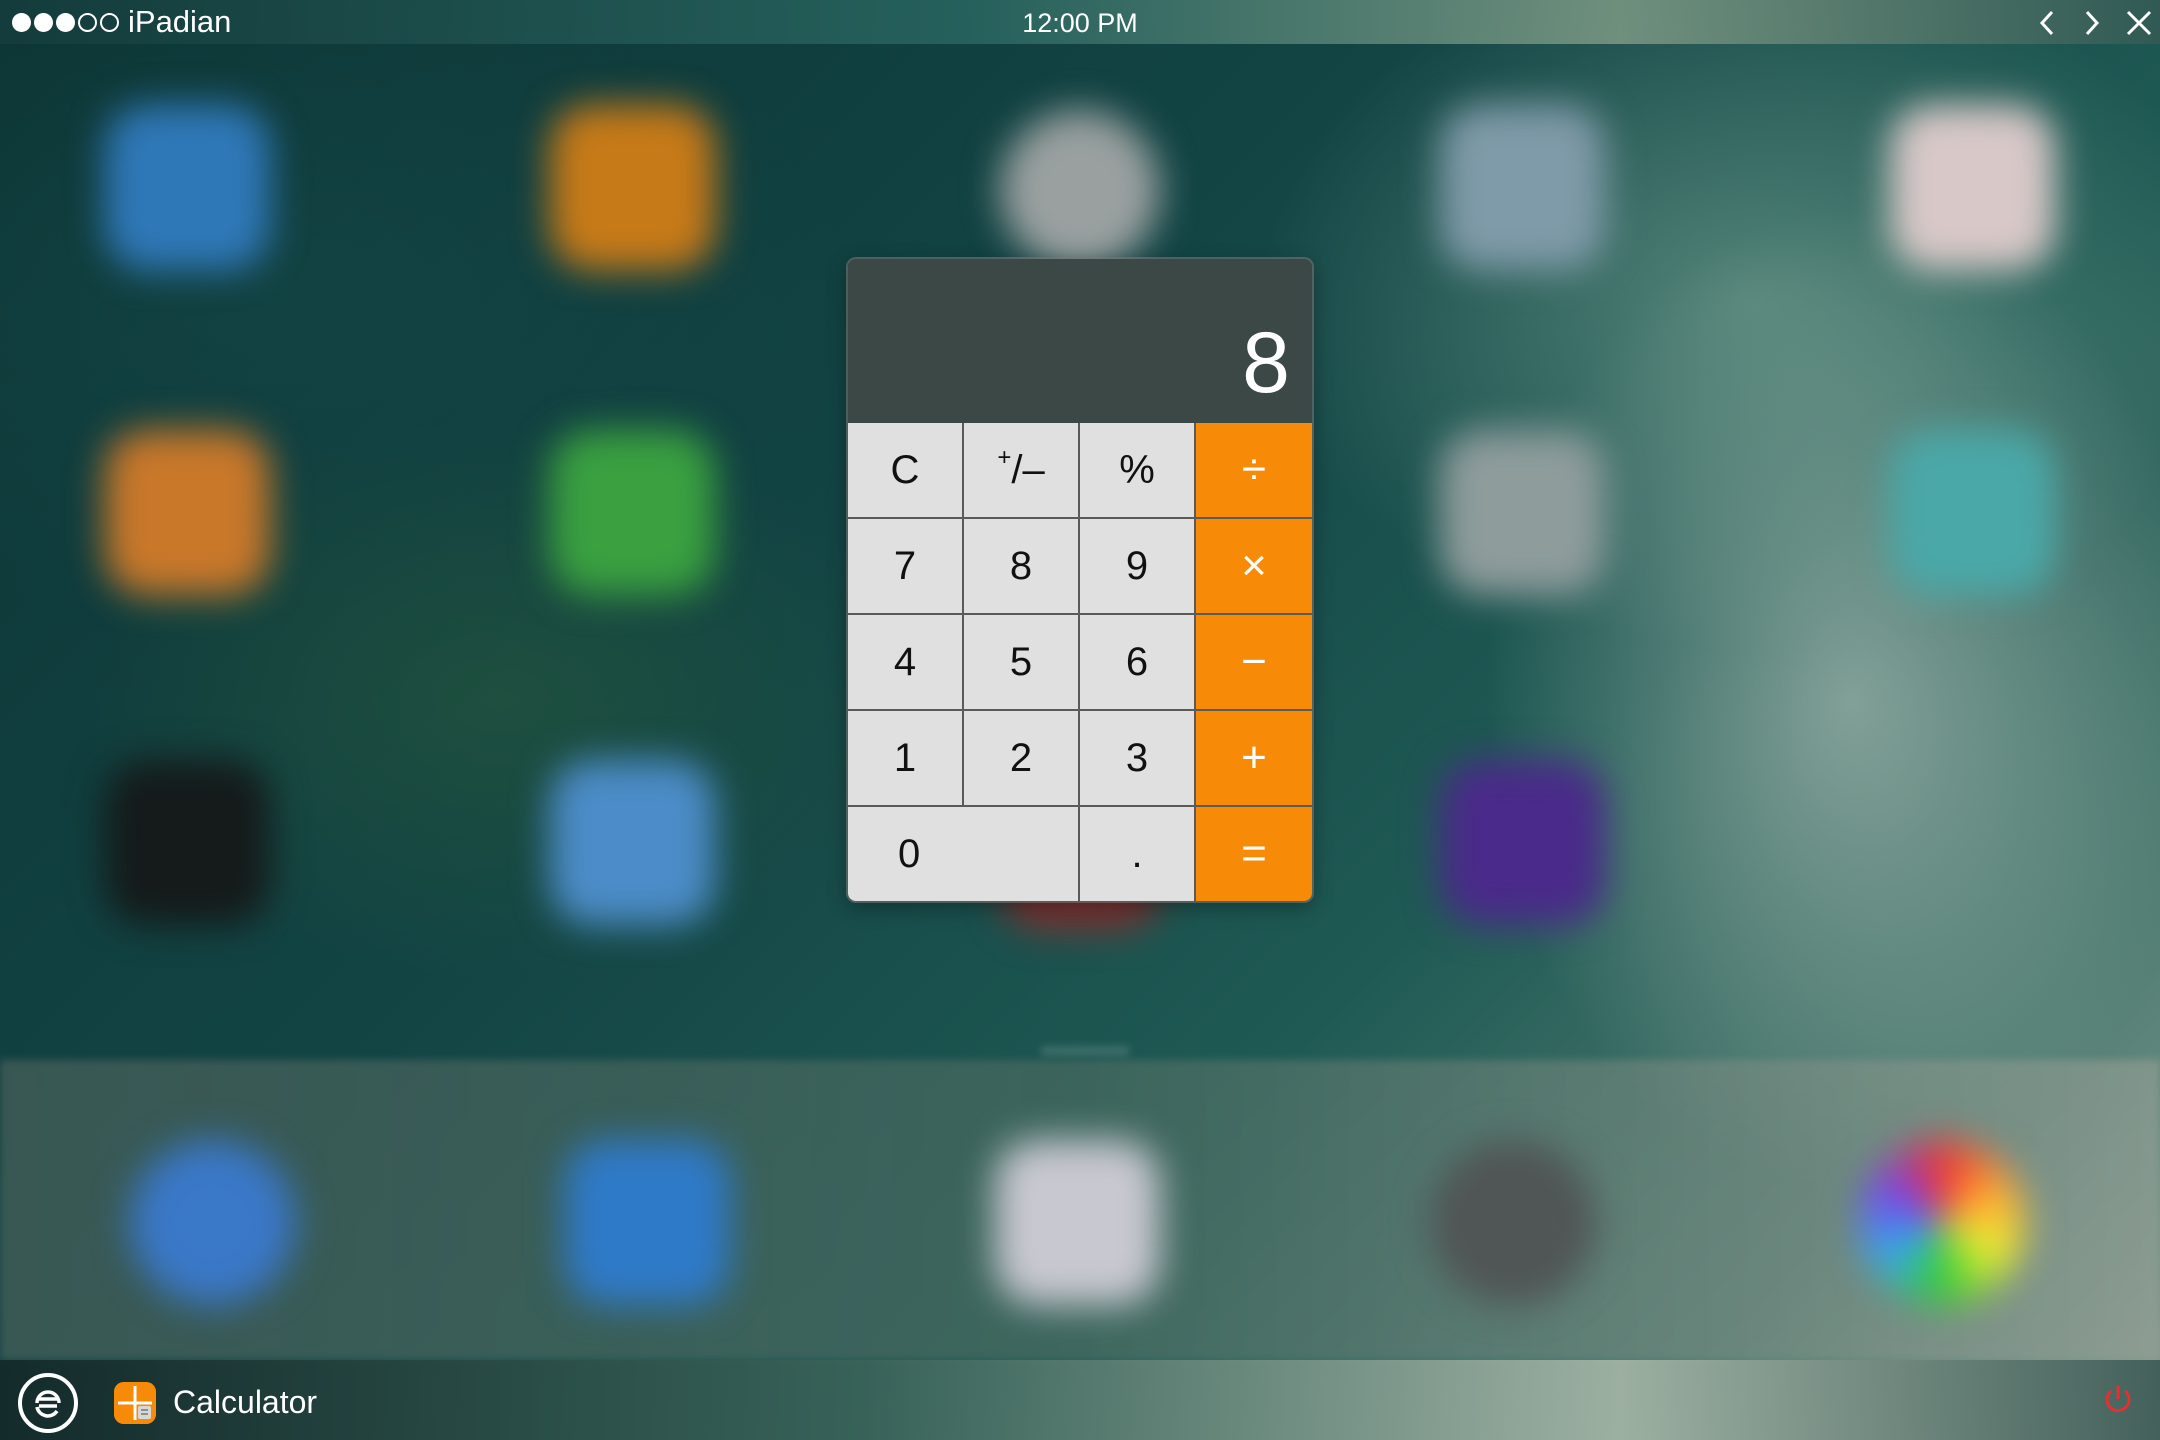 The width and height of the screenshot is (2160, 1440). What do you see at coordinates (1080, 341) in the screenshot?
I see `calculator-display: 8` at bounding box center [1080, 341].